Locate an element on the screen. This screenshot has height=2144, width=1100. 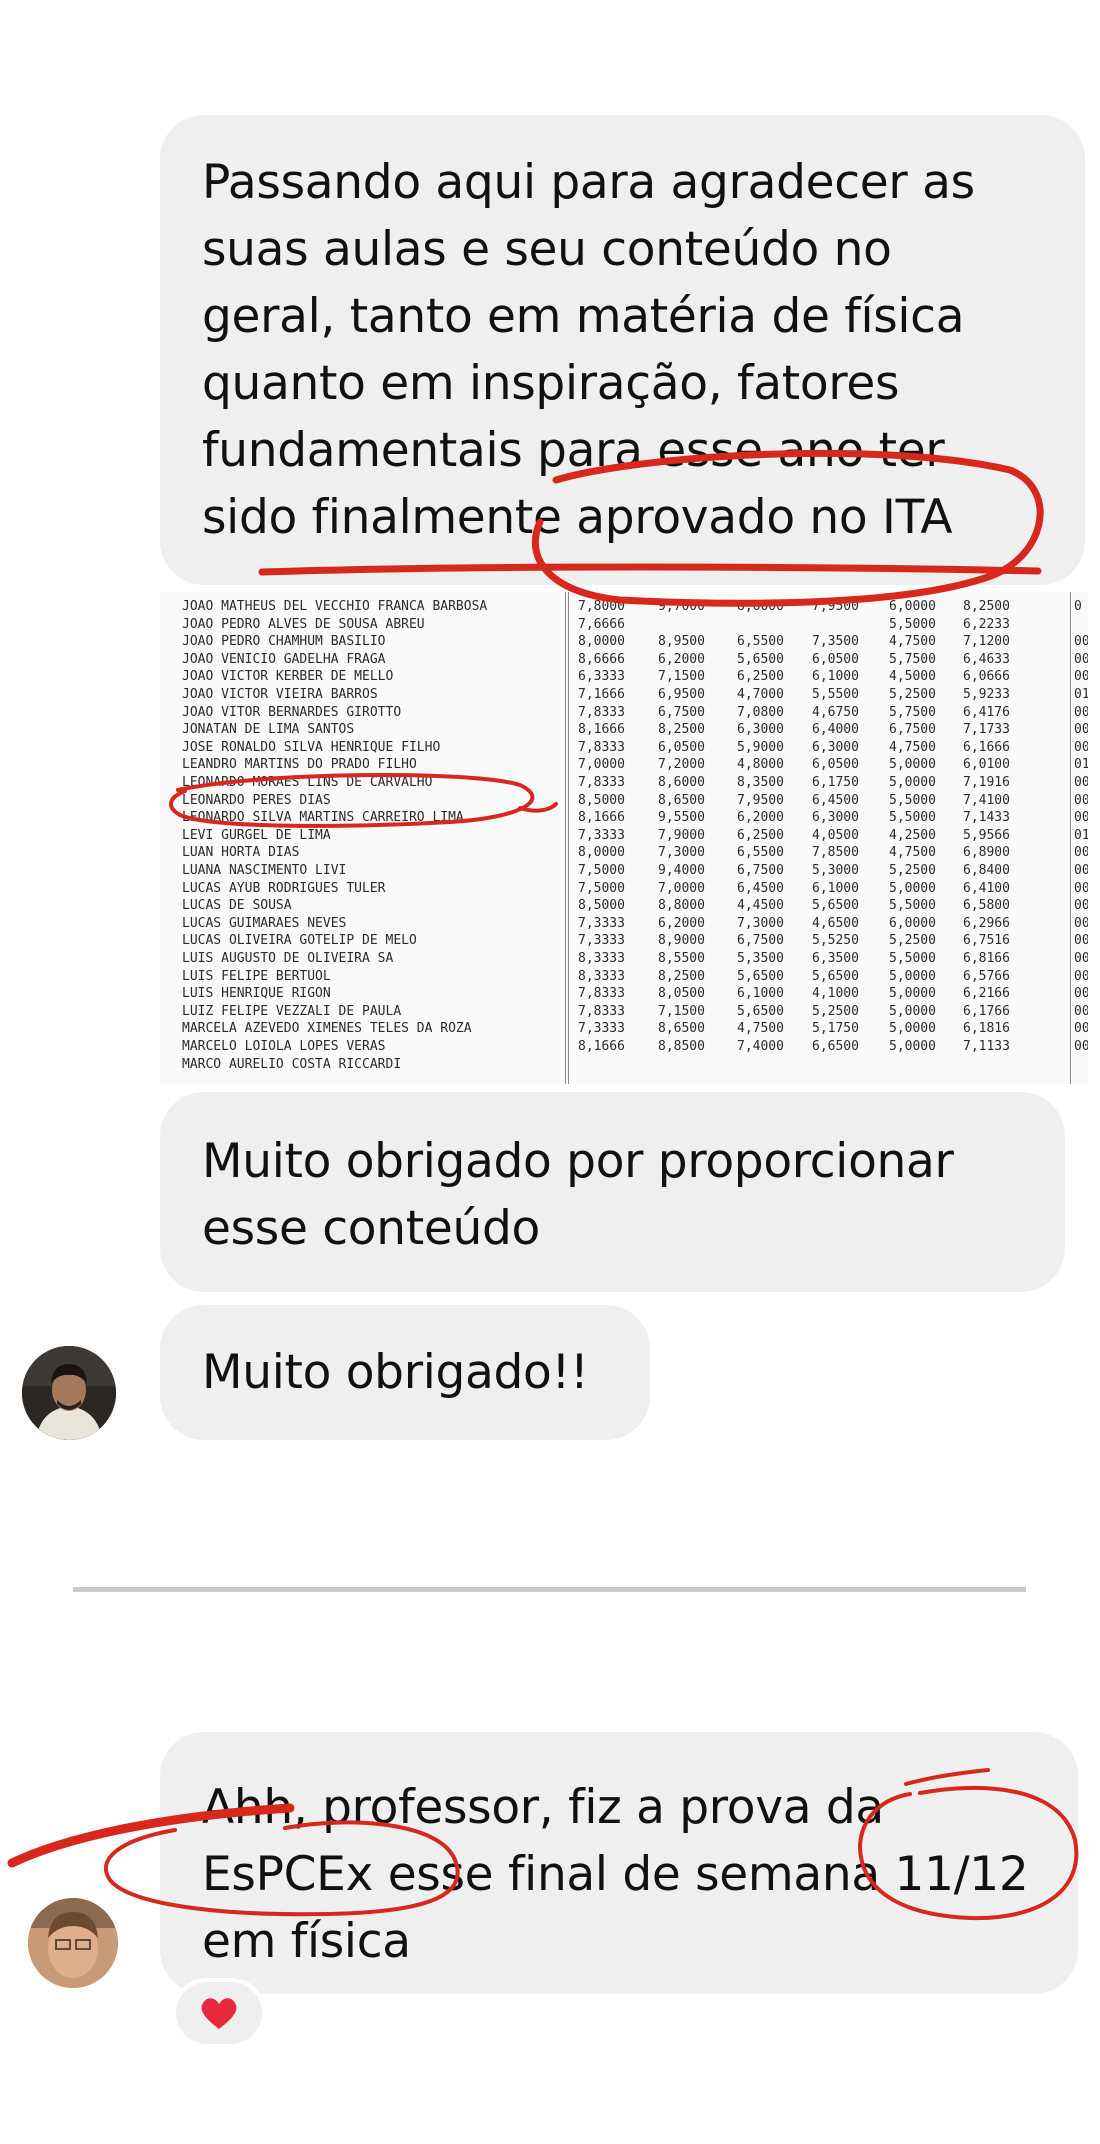
student-name: LUIZ FELIPE VEZZALI DE PAULA is located at coordinates (292, 1011).